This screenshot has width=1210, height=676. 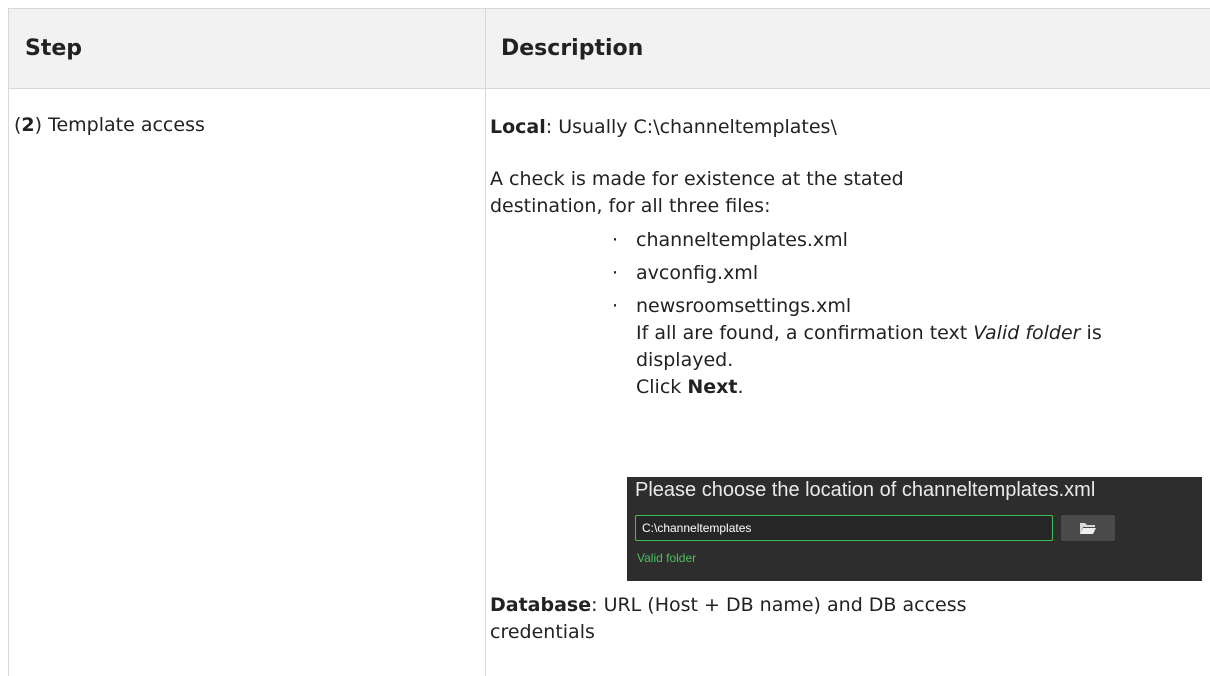 I want to click on browse-button, so click(x=1088, y=528).